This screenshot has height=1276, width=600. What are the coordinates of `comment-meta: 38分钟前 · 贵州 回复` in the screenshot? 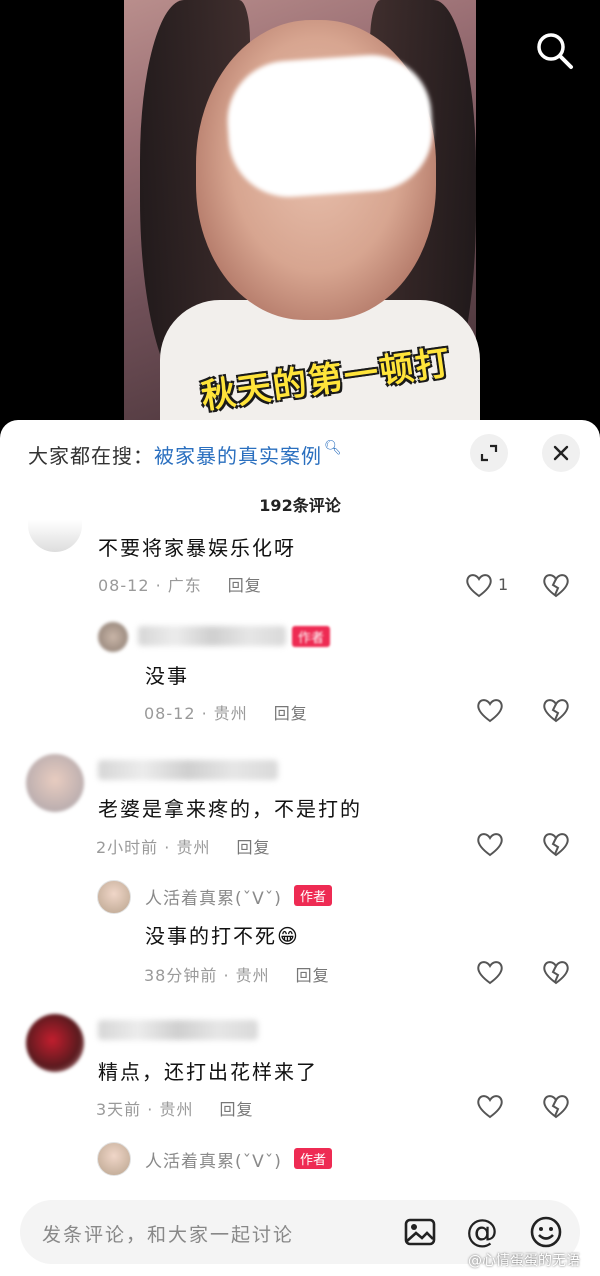 It's located at (237, 974).